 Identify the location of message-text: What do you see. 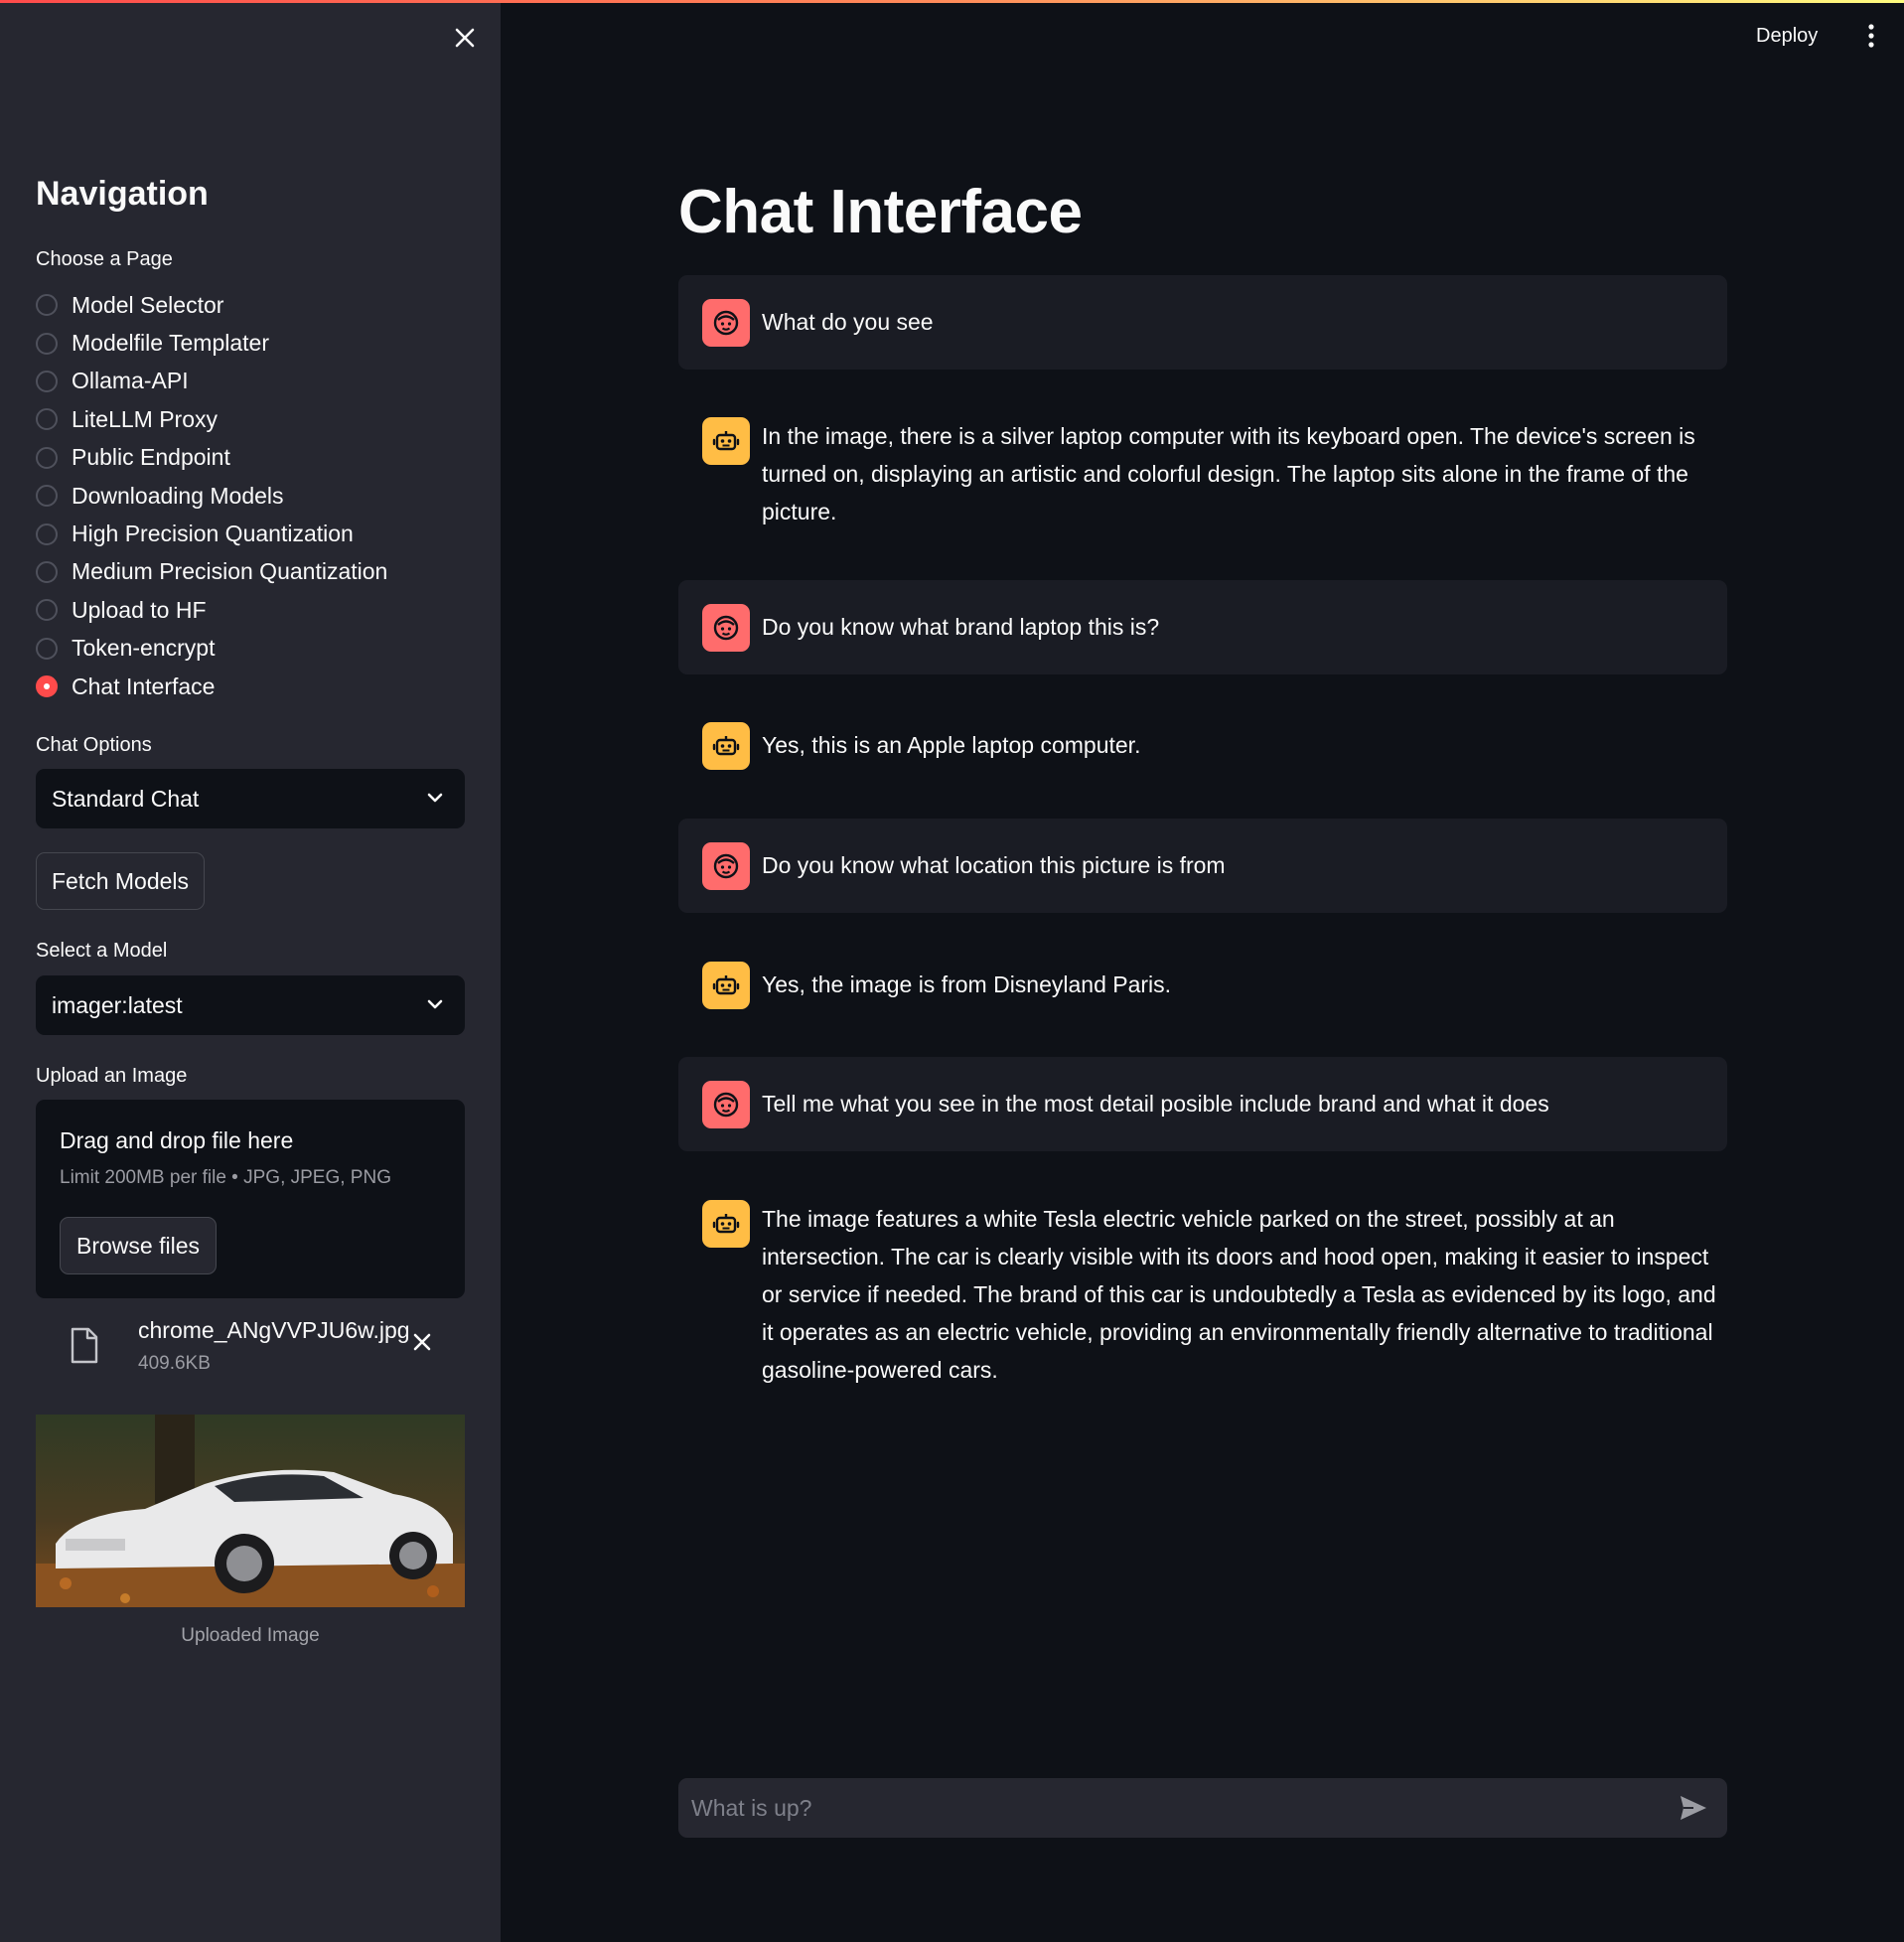
(848, 322).